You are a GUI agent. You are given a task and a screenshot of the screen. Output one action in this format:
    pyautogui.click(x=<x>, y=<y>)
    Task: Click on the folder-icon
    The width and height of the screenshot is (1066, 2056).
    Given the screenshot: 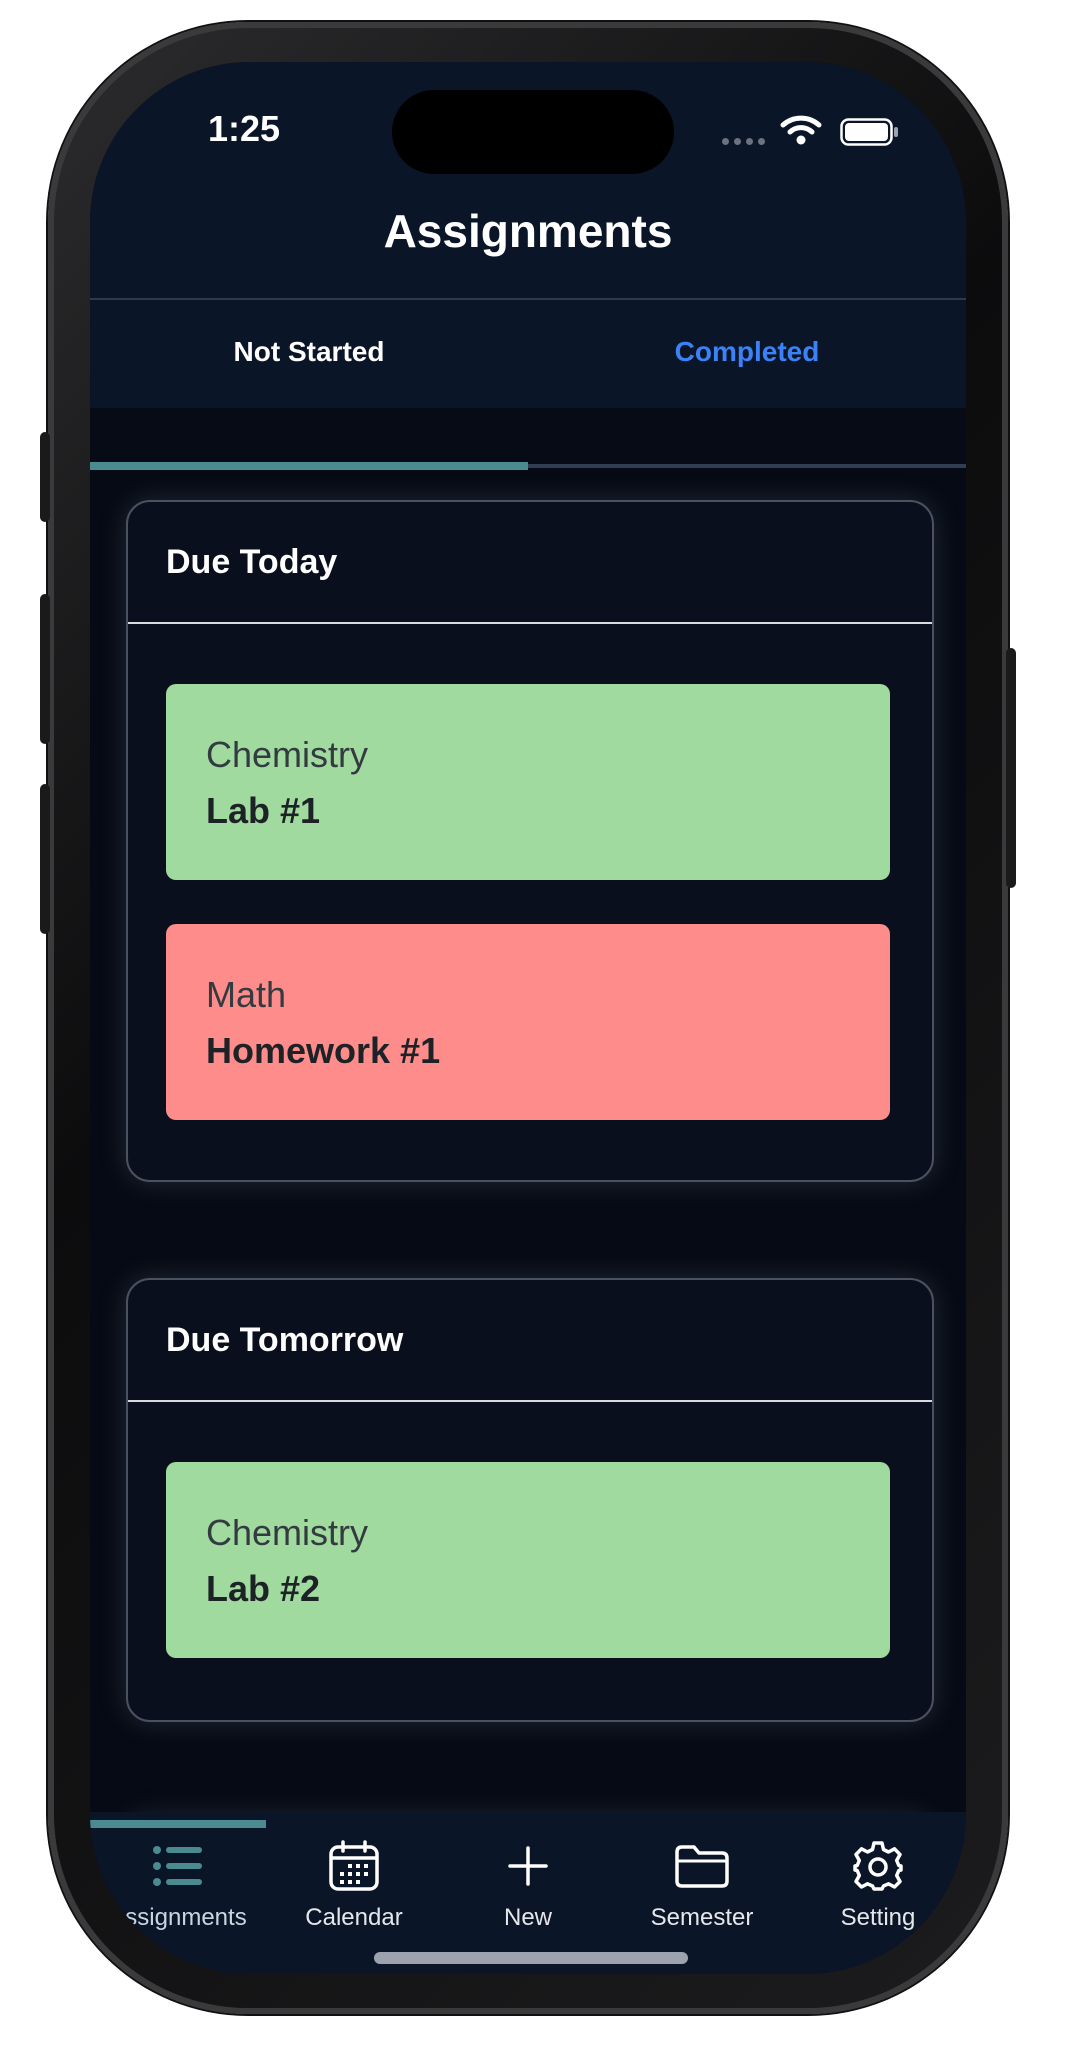 What is the action you would take?
    pyautogui.click(x=702, y=1866)
    